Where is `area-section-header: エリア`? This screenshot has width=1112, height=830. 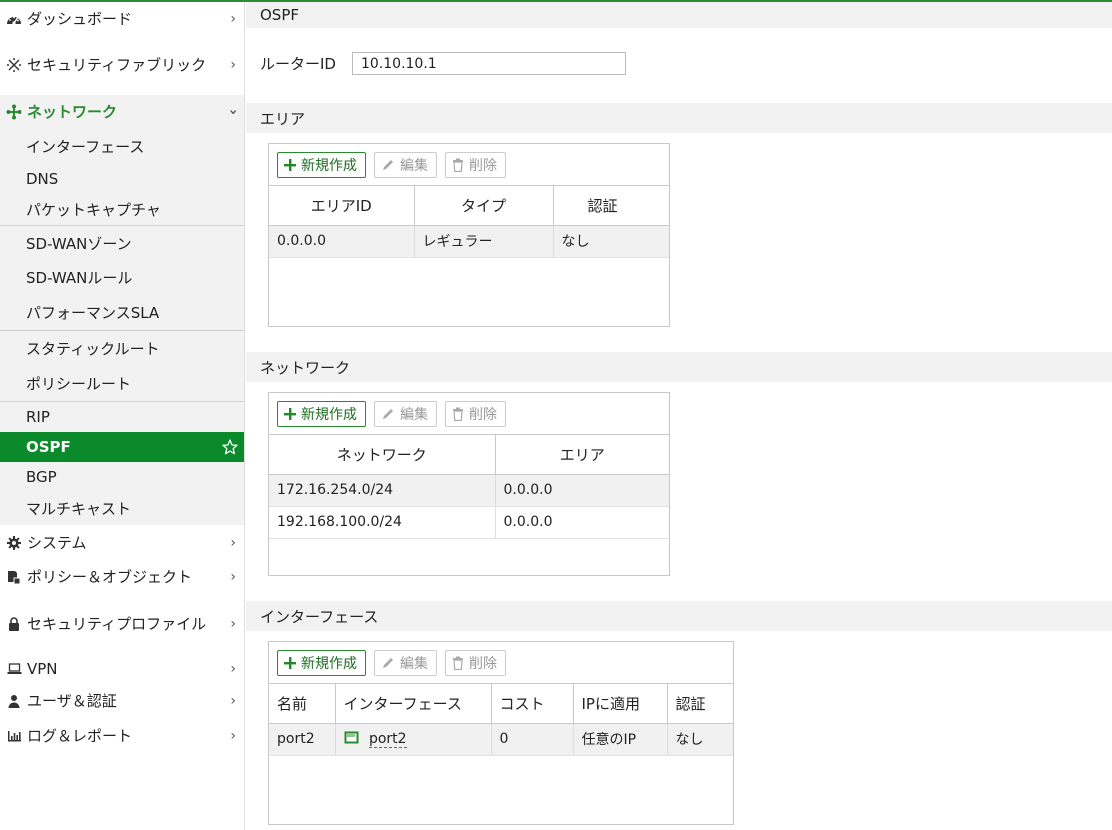 area-section-header: エリア is located at coordinates (679, 118).